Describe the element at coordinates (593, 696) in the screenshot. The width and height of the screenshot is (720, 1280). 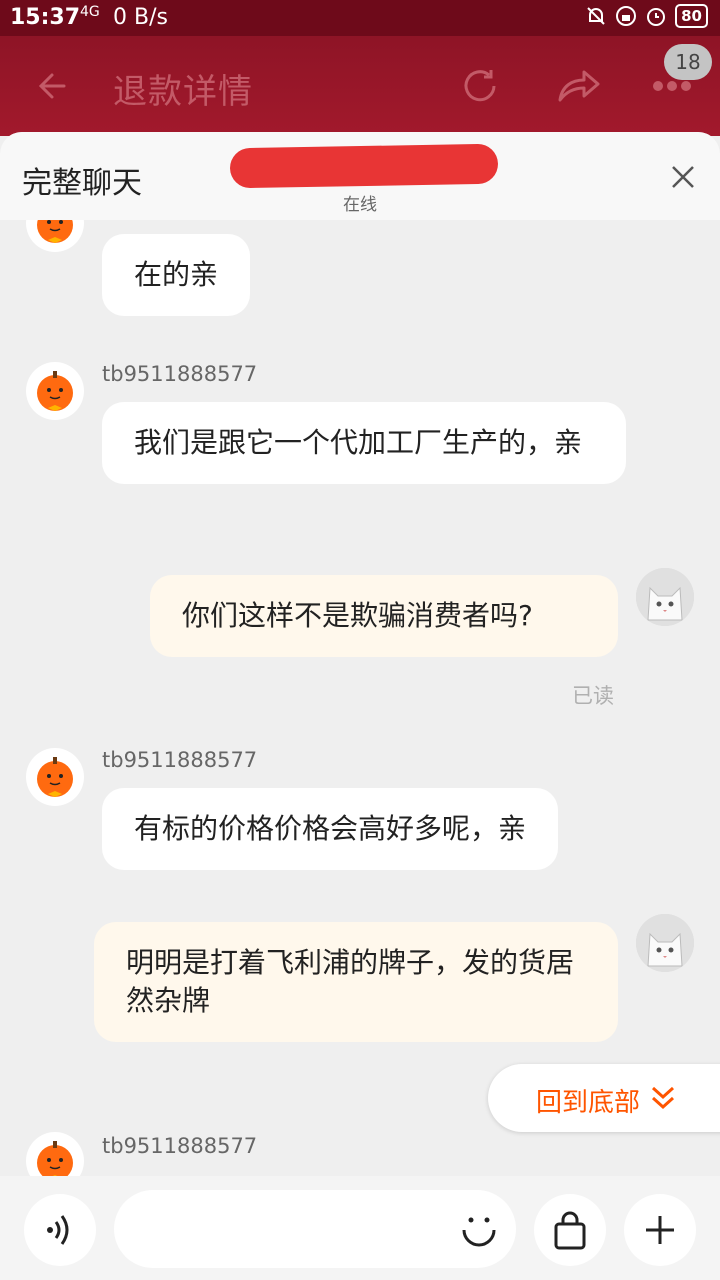
I see `read-receipt: 已读` at that location.